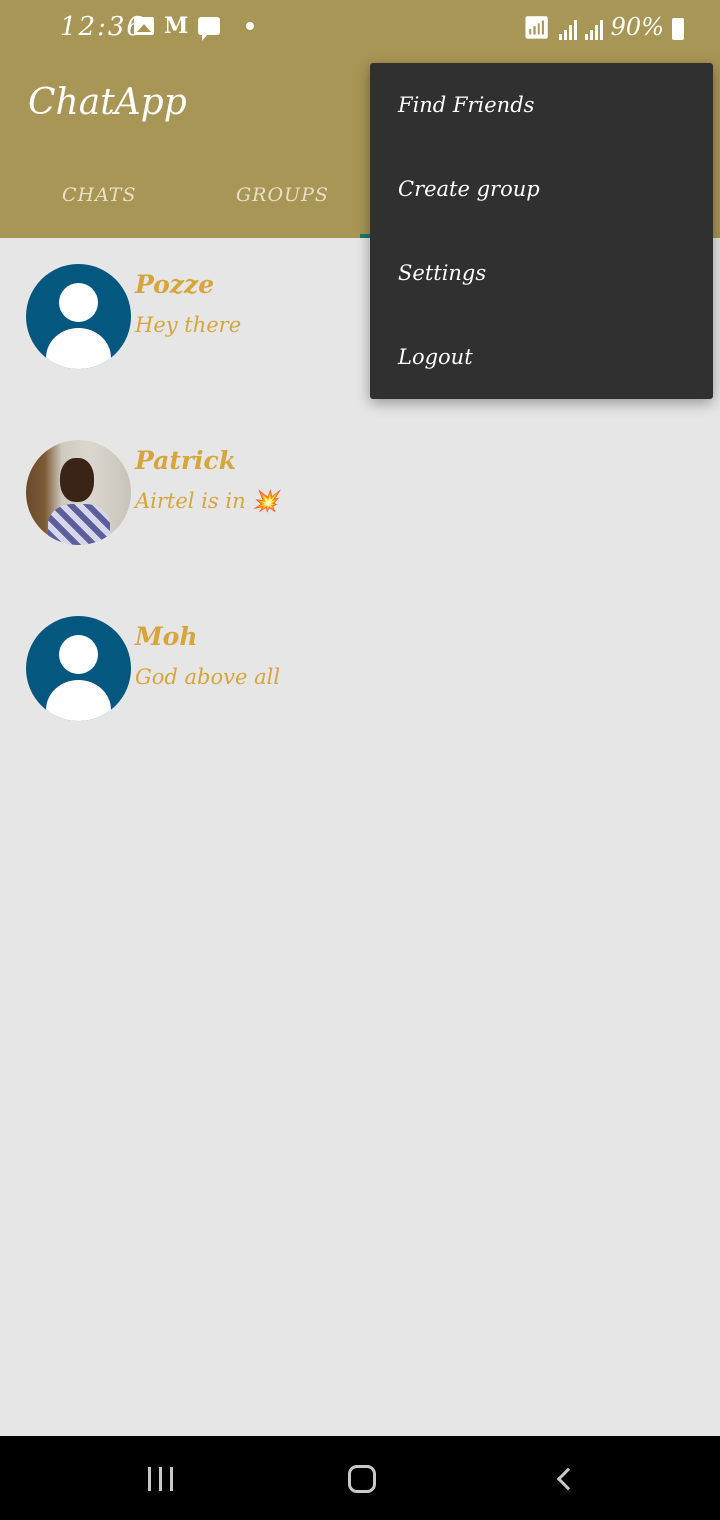 This screenshot has height=1520, width=720. What do you see at coordinates (466, 105) in the screenshot?
I see `menu-item-find-friends: Find Friends` at bounding box center [466, 105].